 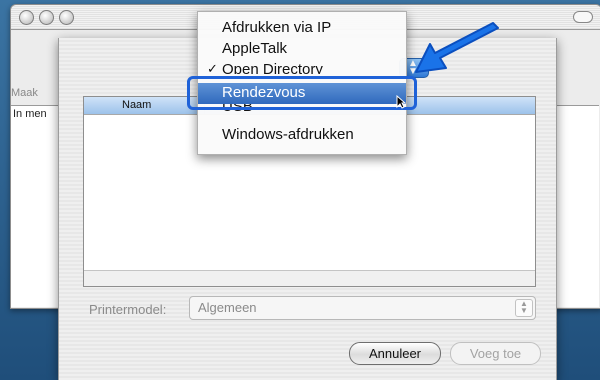 I want to click on menu-item-label: Afdrukken via IP, so click(x=277, y=27).